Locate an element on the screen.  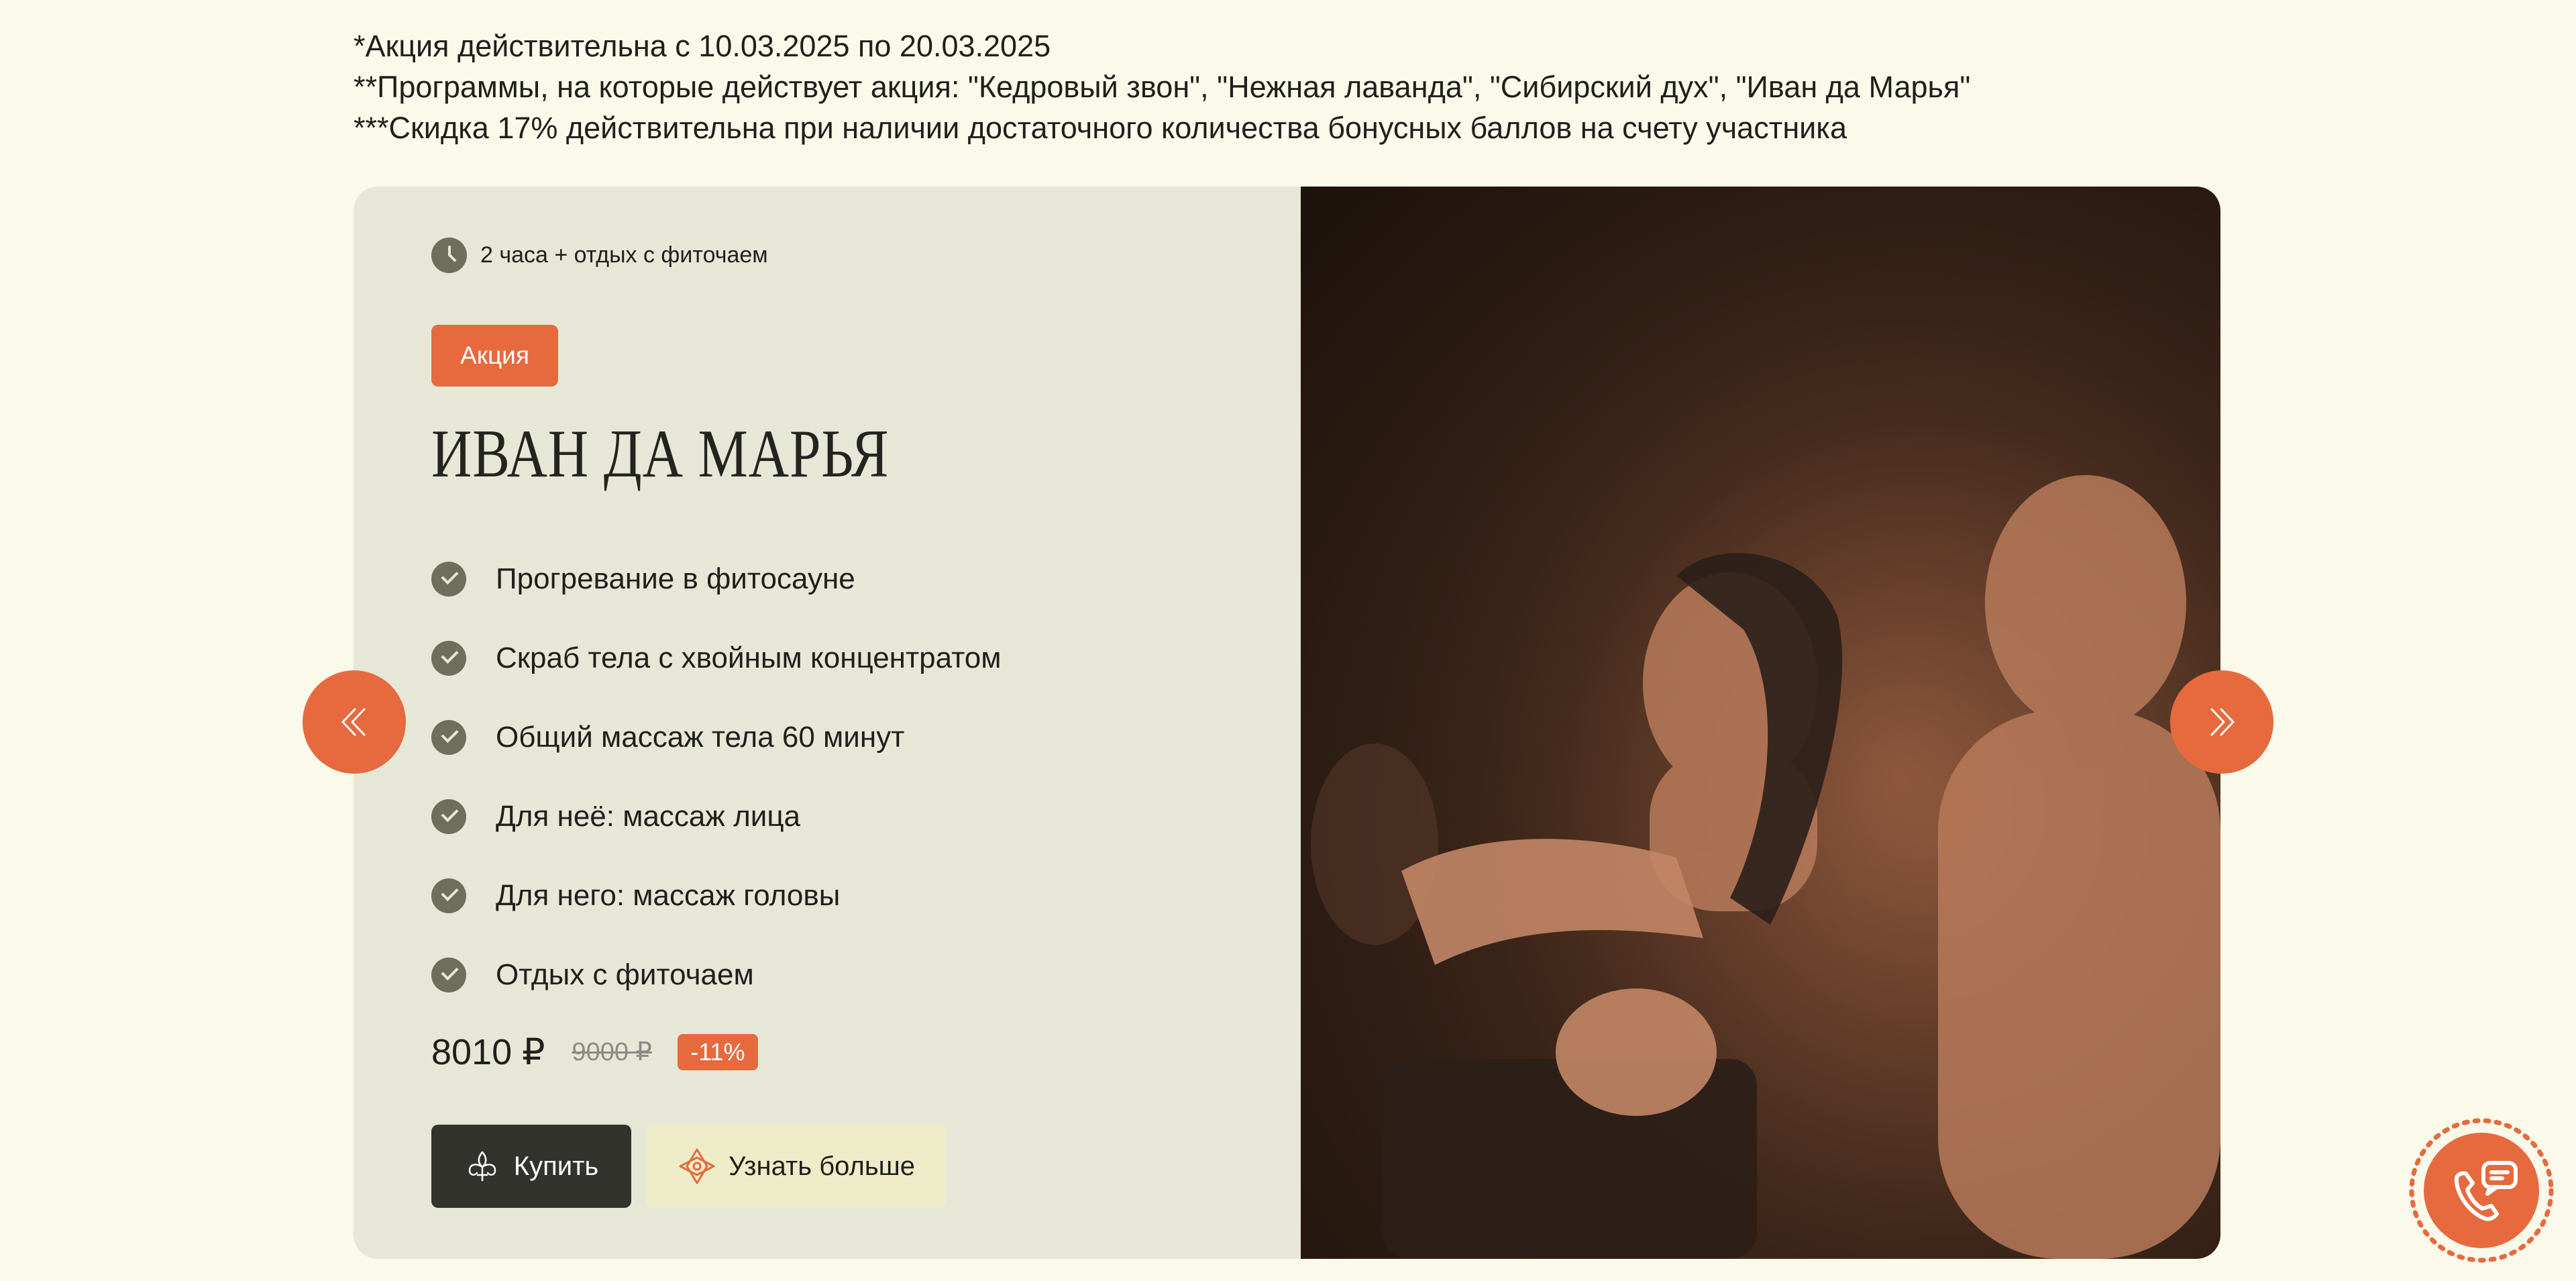
current-price: 8010 ₽ is located at coordinates (488, 1052).